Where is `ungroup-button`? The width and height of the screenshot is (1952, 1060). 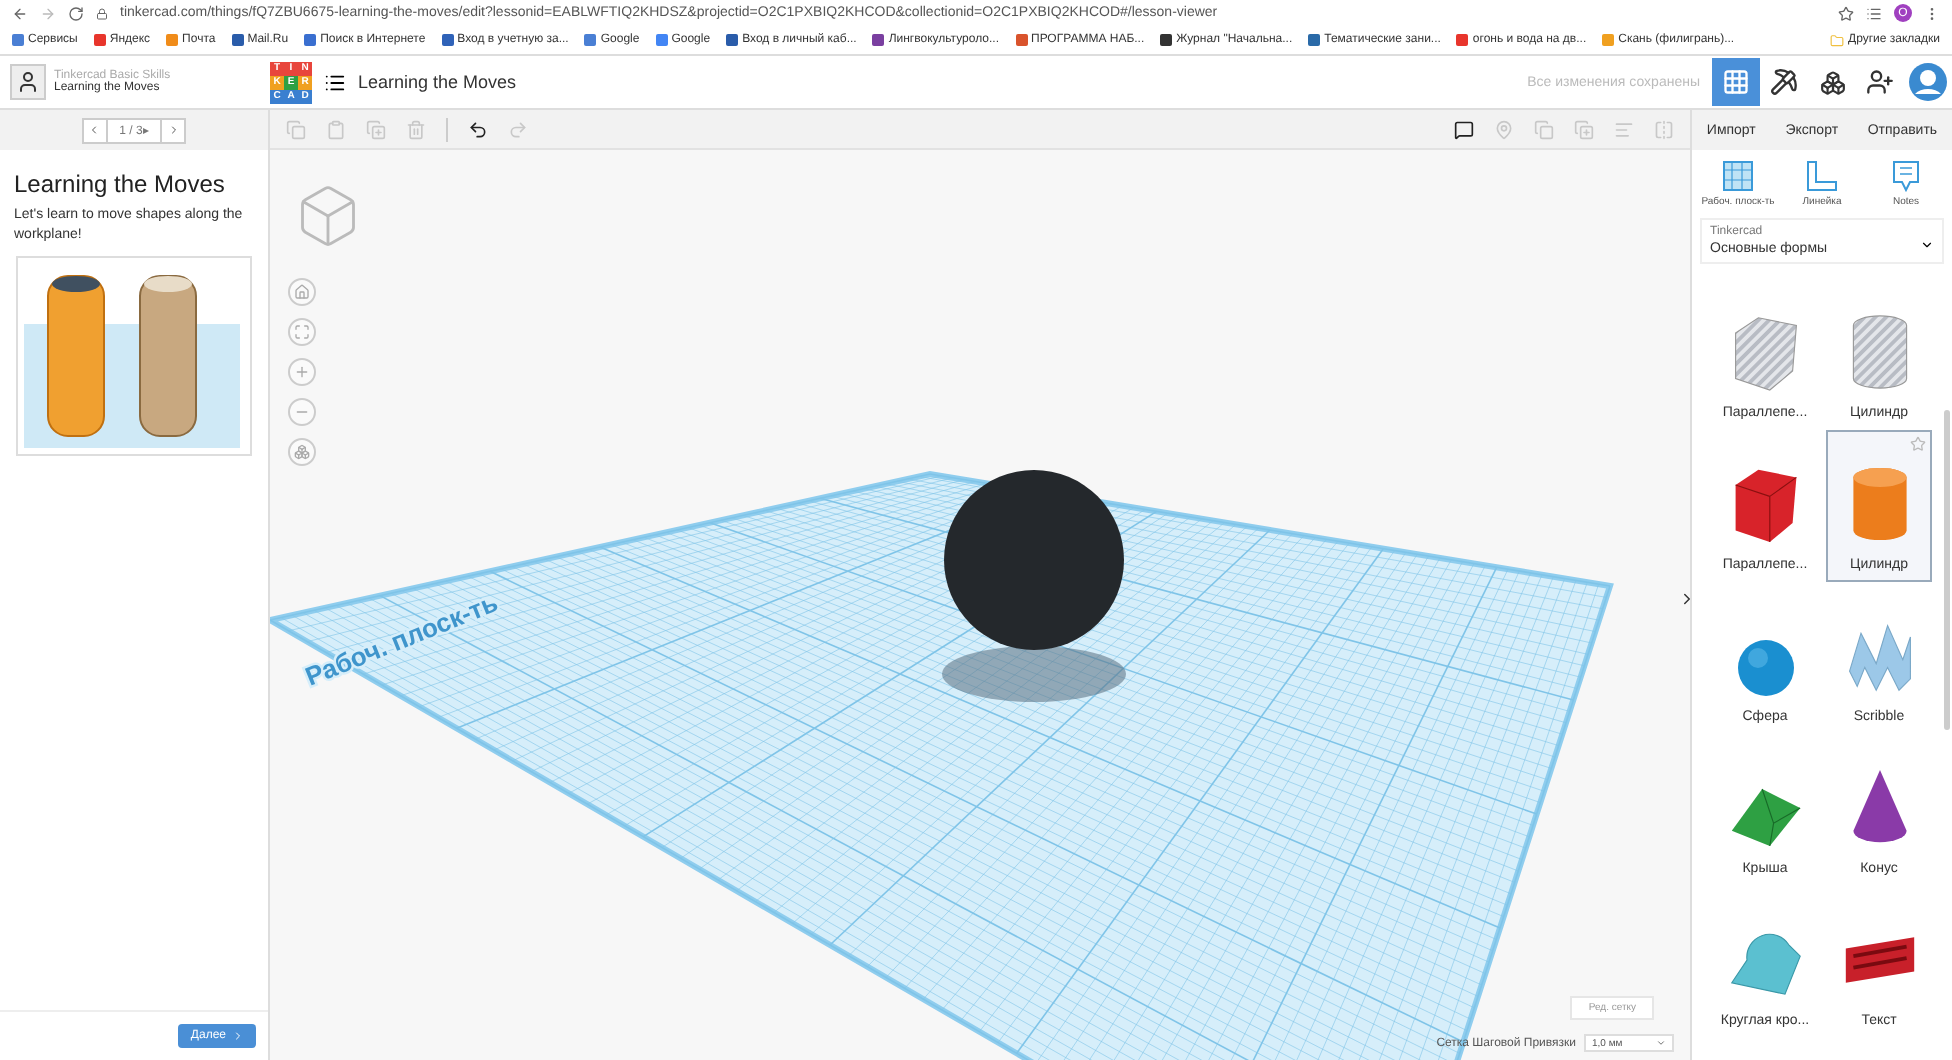
ungroup-button is located at coordinates (1584, 129).